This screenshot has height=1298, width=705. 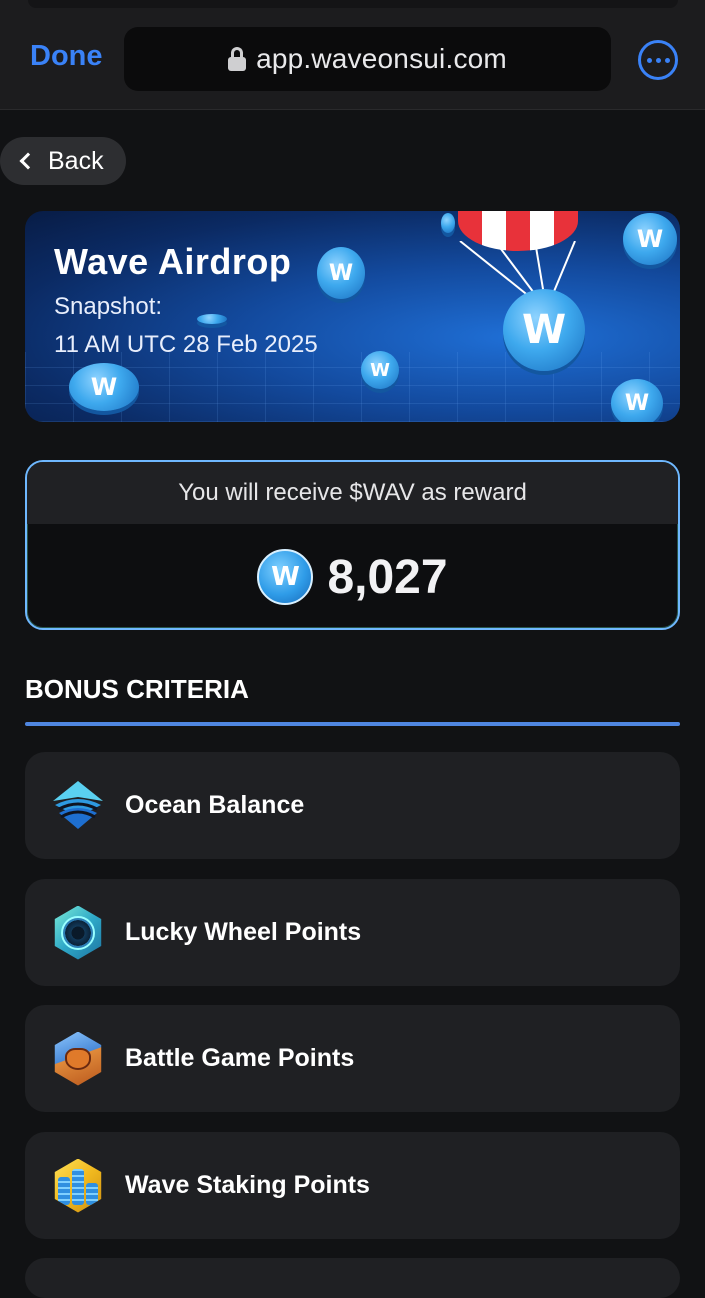 What do you see at coordinates (78, 1185) in the screenshot?
I see `staking-coins-icon` at bounding box center [78, 1185].